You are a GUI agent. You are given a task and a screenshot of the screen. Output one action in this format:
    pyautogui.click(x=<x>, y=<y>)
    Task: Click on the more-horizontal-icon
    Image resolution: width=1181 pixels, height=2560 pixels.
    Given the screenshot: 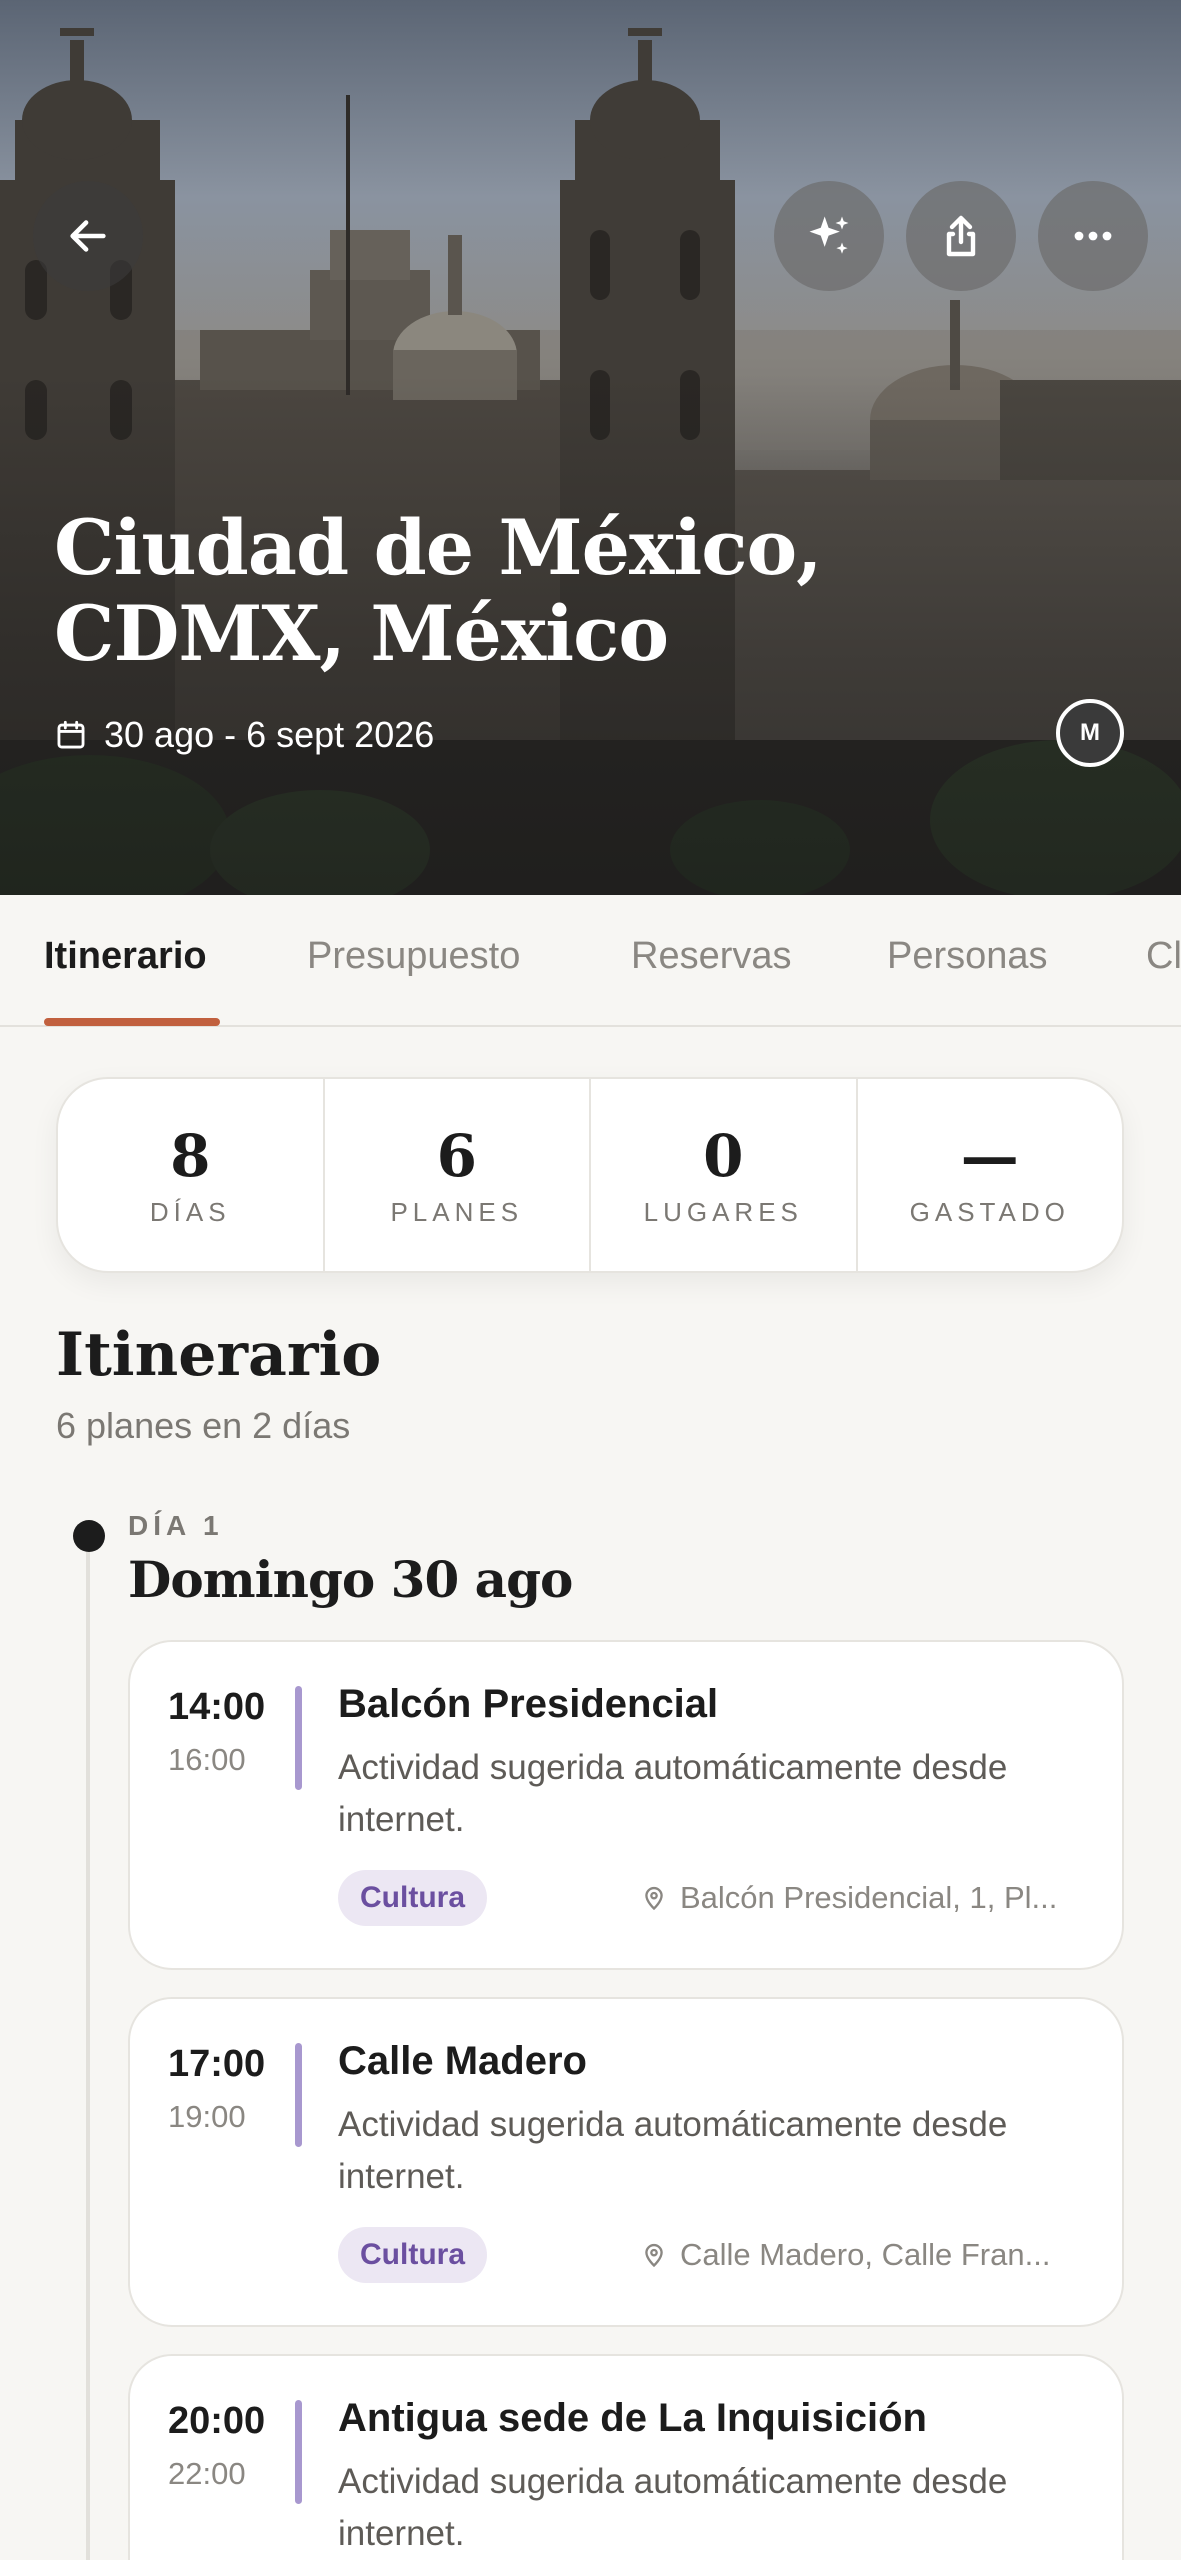 What is the action you would take?
    pyautogui.click(x=1093, y=236)
    